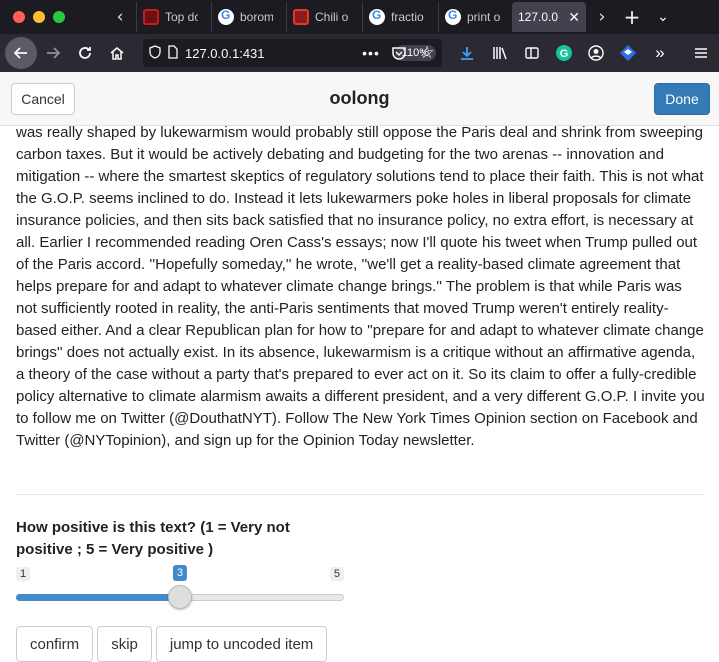 The width and height of the screenshot is (719, 662). I want to click on red-square-icon, so click(151, 17).